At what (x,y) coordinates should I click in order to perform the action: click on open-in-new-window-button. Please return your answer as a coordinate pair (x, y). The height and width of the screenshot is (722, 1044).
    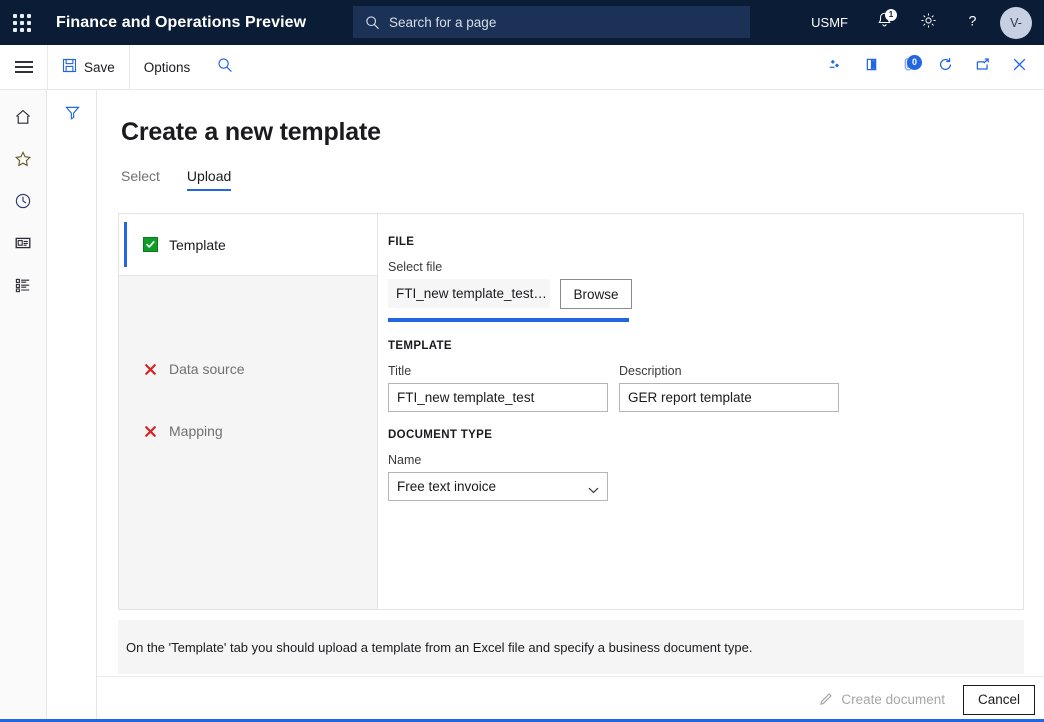
    Looking at the image, I should click on (982, 67).